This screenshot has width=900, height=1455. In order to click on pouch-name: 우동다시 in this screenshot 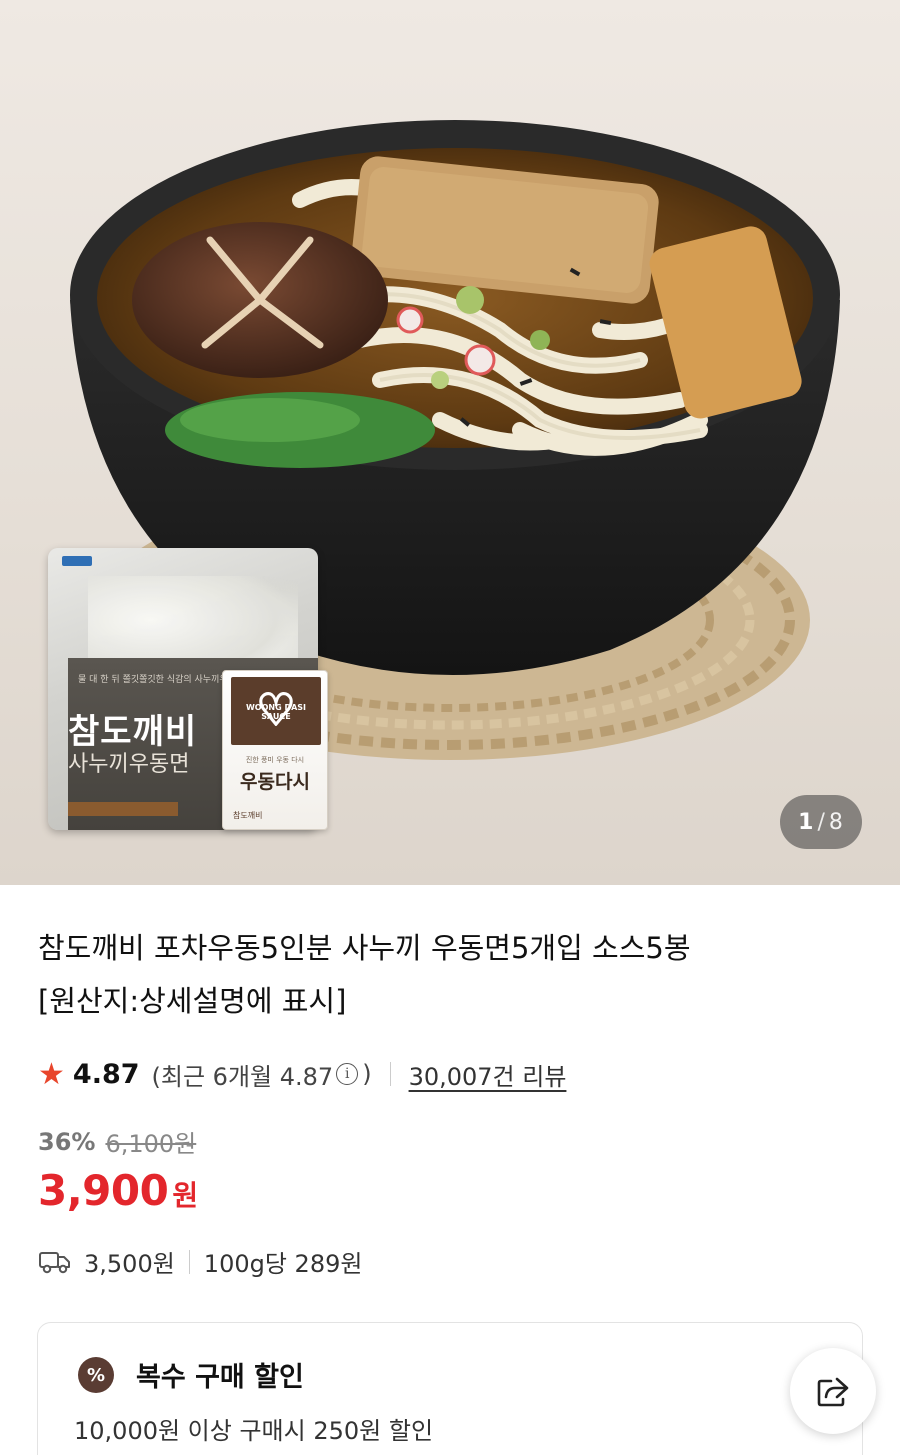, I will do `click(275, 782)`.